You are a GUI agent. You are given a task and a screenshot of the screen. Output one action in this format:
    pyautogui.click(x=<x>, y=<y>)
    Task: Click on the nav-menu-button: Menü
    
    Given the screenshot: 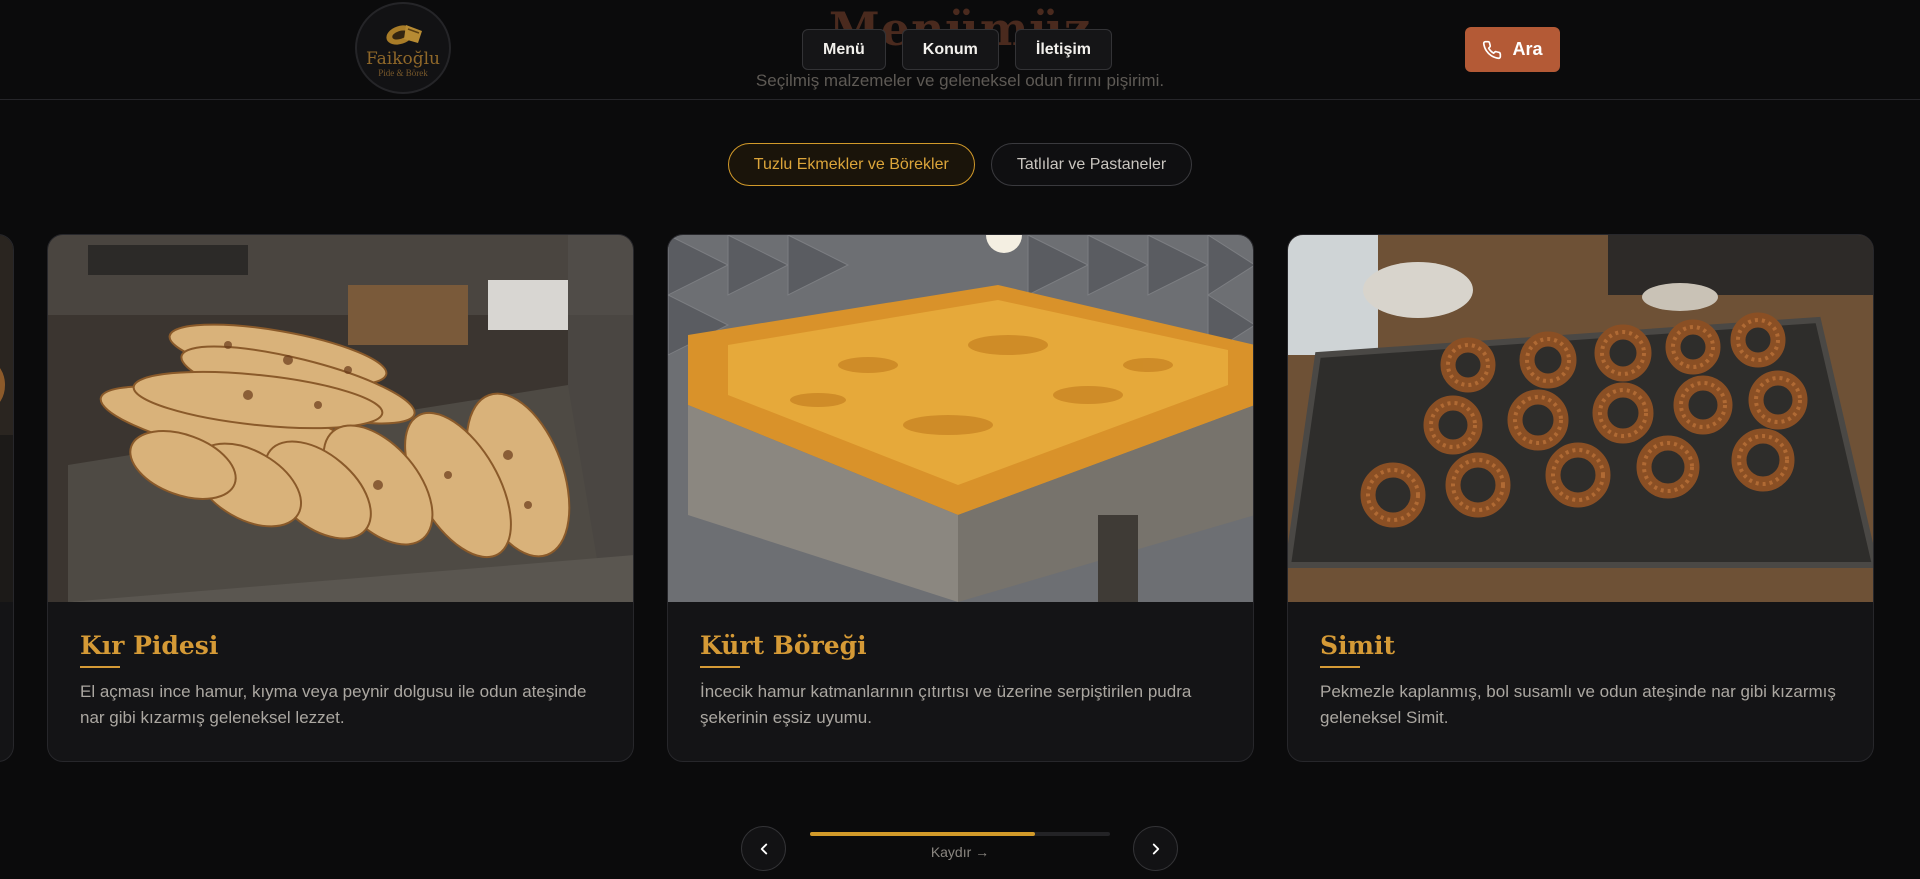 What is the action you would take?
    pyautogui.click(x=844, y=49)
    